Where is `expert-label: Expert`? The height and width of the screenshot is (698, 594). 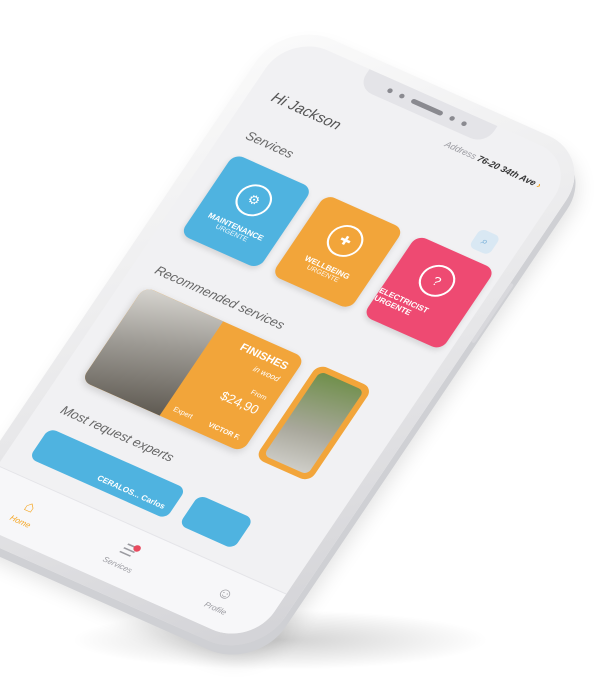
expert-label: Expert is located at coordinates (182, 413).